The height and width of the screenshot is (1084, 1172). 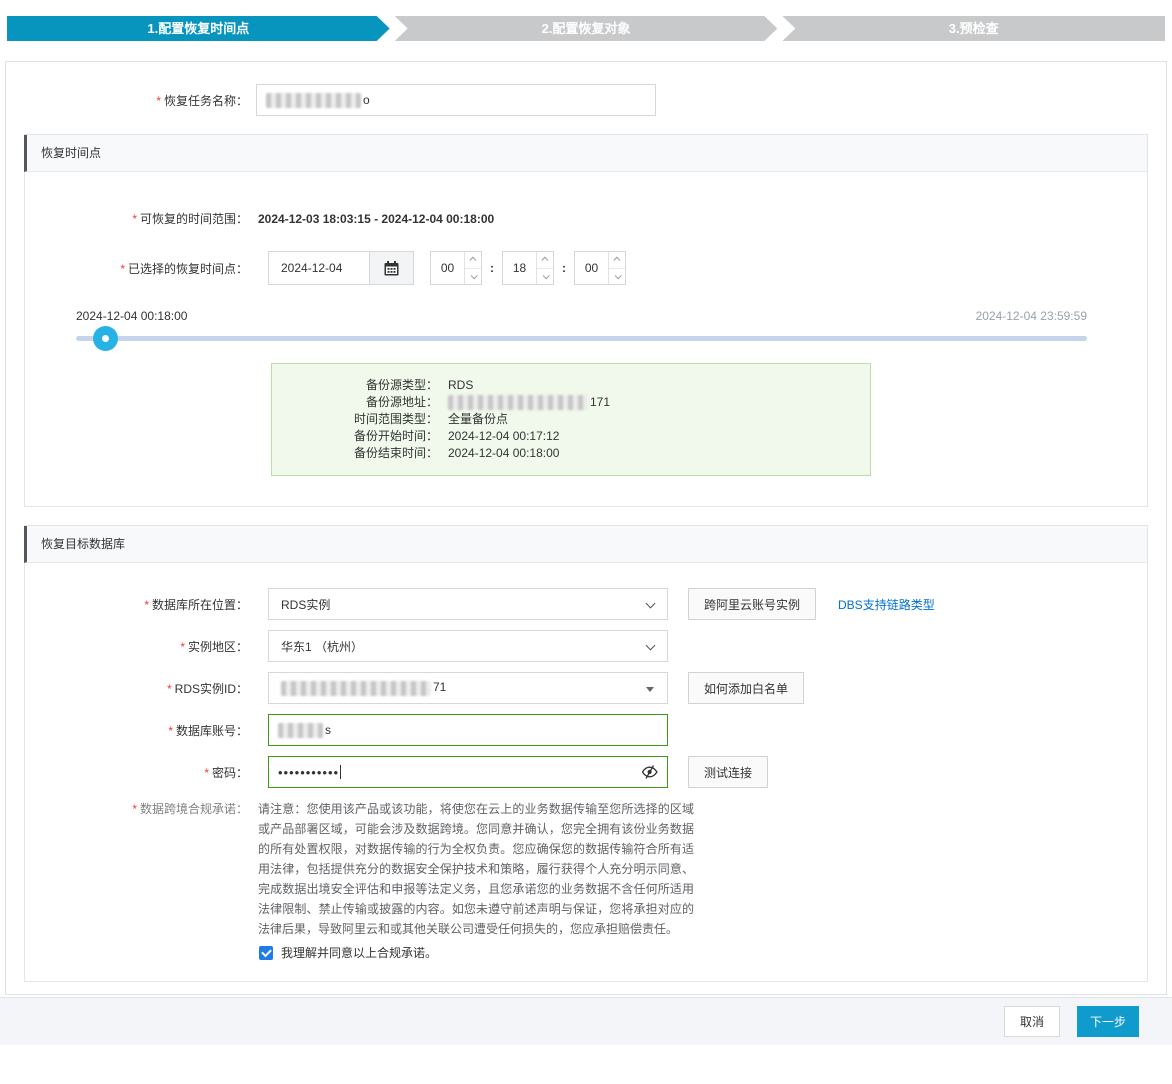 What do you see at coordinates (746, 688) in the screenshot?
I see `add-whitelist-help-button: 如何添加白名单` at bounding box center [746, 688].